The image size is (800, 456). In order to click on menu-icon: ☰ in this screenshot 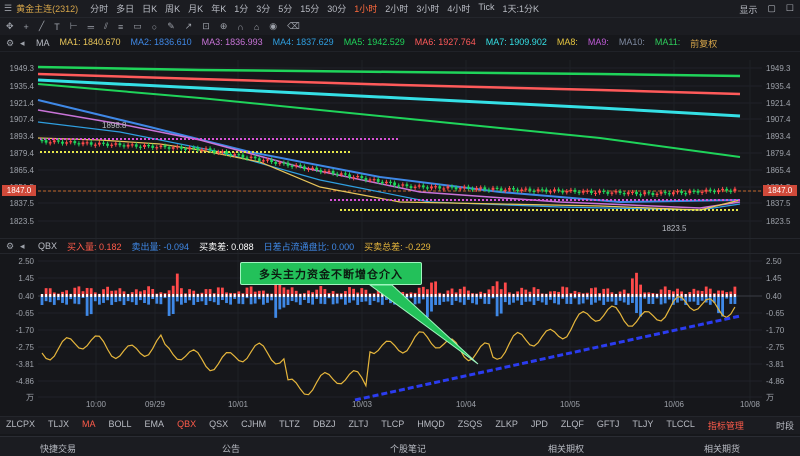, I will do `click(8, 8)`.